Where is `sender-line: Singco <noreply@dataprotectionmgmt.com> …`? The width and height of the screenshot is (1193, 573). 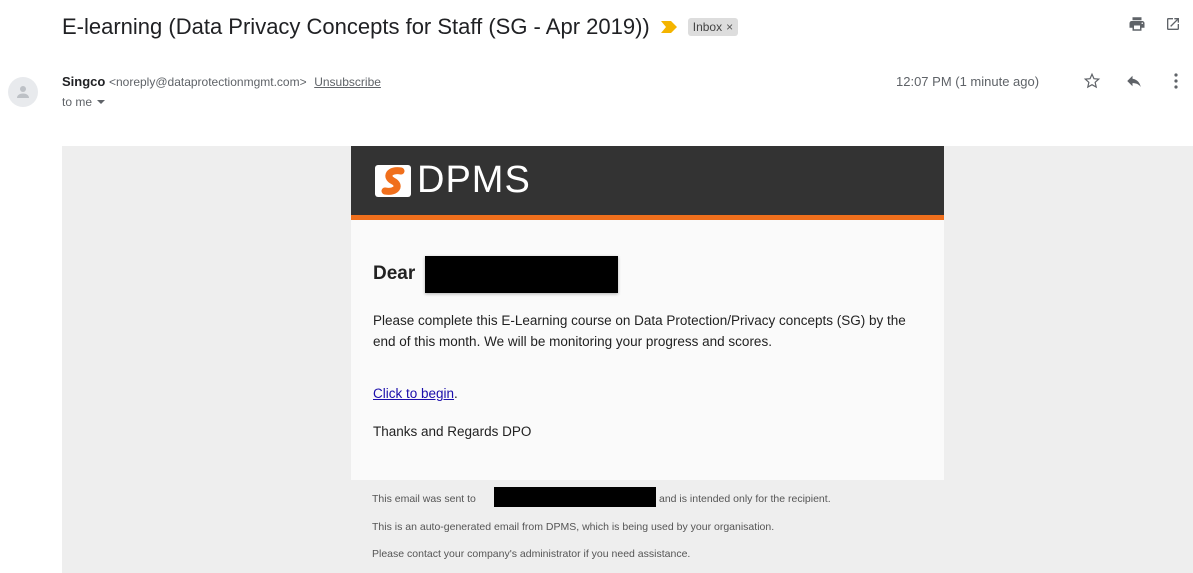
sender-line: Singco <noreply@dataprotectionmgmt.com> … is located at coordinates (221, 81).